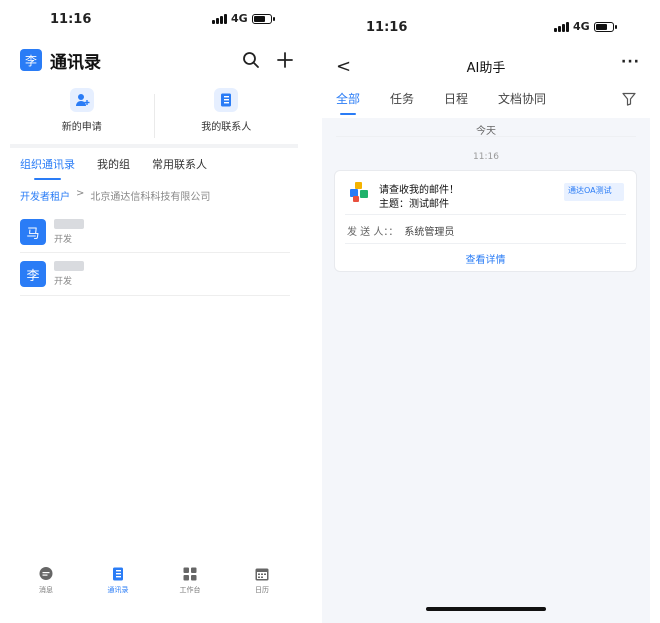 Image resolution: width=660 pixels, height=623 pixels. Describe the element at coordinates (348, 102) in the screenshot. I see `tab-all: 全部` at that location.